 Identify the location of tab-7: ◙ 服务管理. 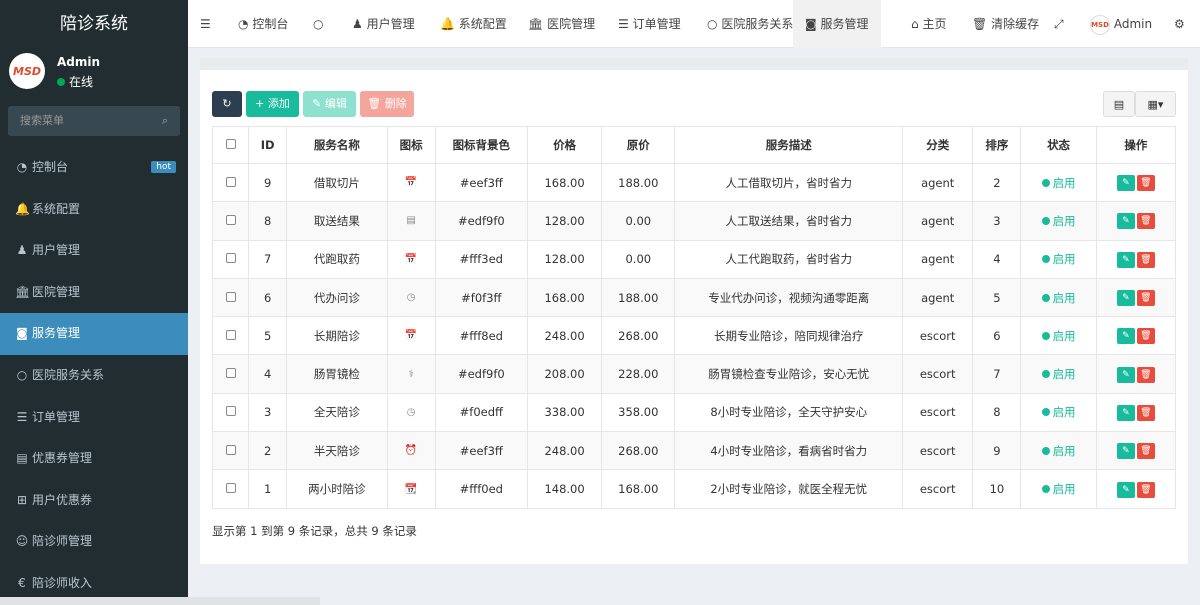
(837, 24).